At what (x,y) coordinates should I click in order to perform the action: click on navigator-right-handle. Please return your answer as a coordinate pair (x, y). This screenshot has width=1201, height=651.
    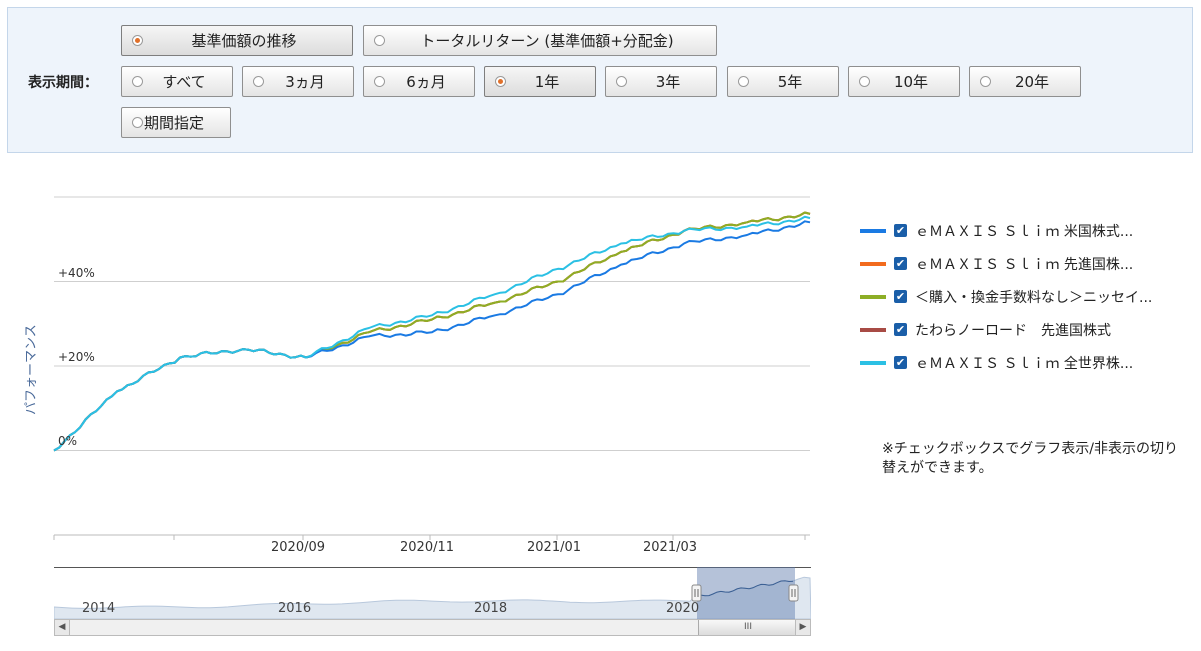
    Looking at the image, I should click on (793, 593).